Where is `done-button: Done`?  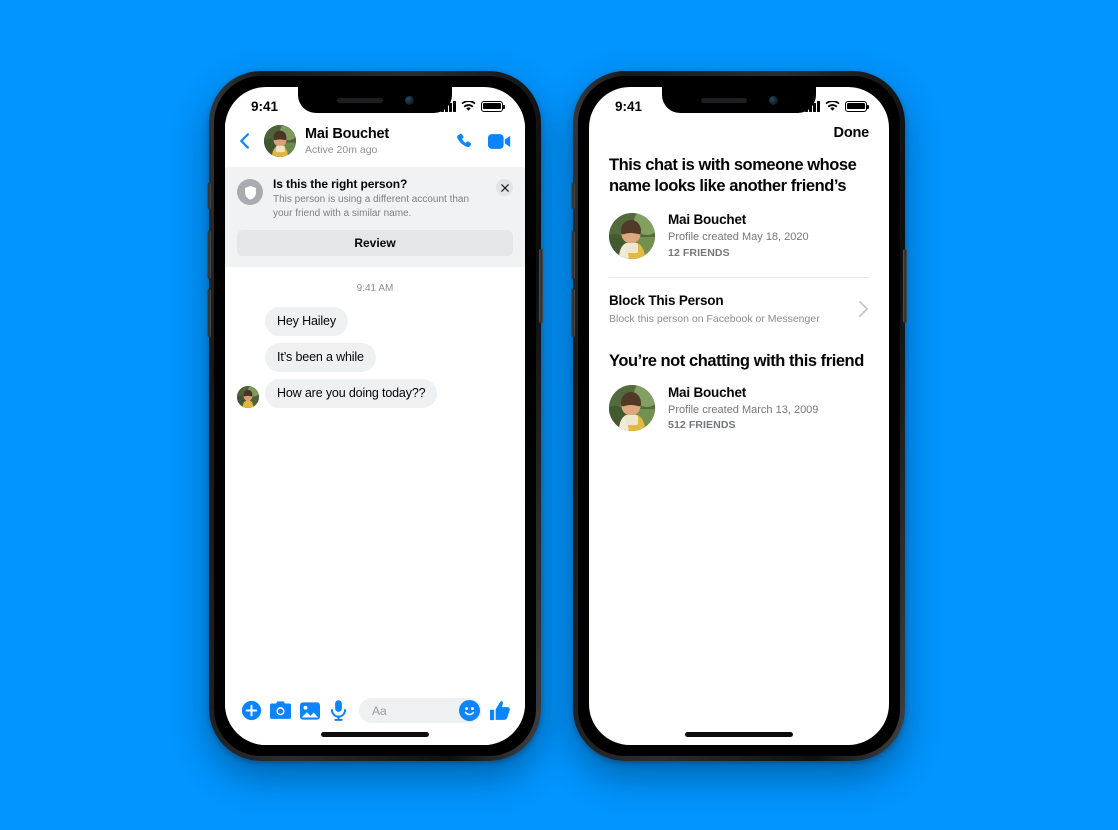
done-button: Done is located at coordinates (852, 133).